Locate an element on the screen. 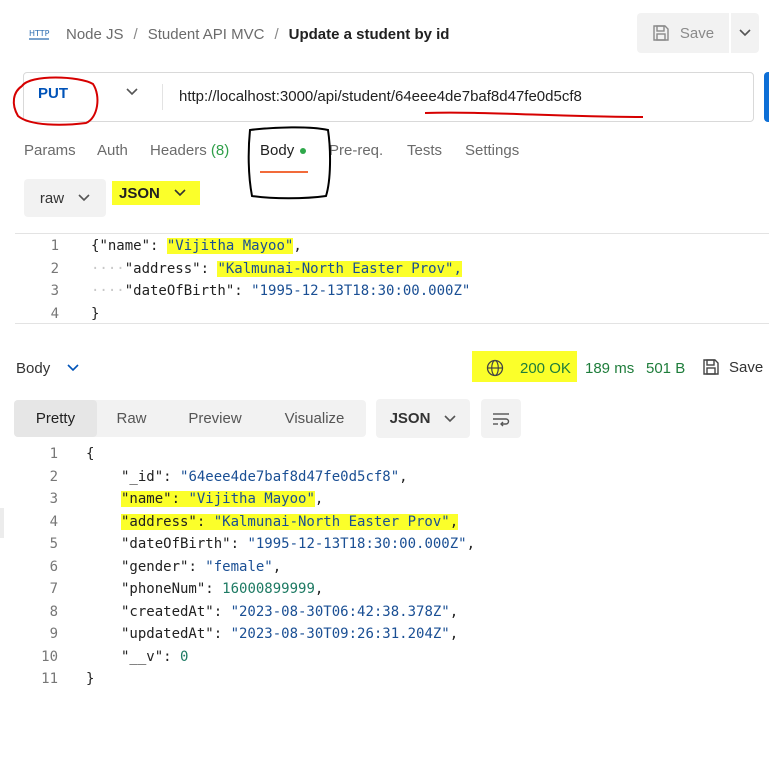  tab-raw: Raw is located at coordinates (131, 418).